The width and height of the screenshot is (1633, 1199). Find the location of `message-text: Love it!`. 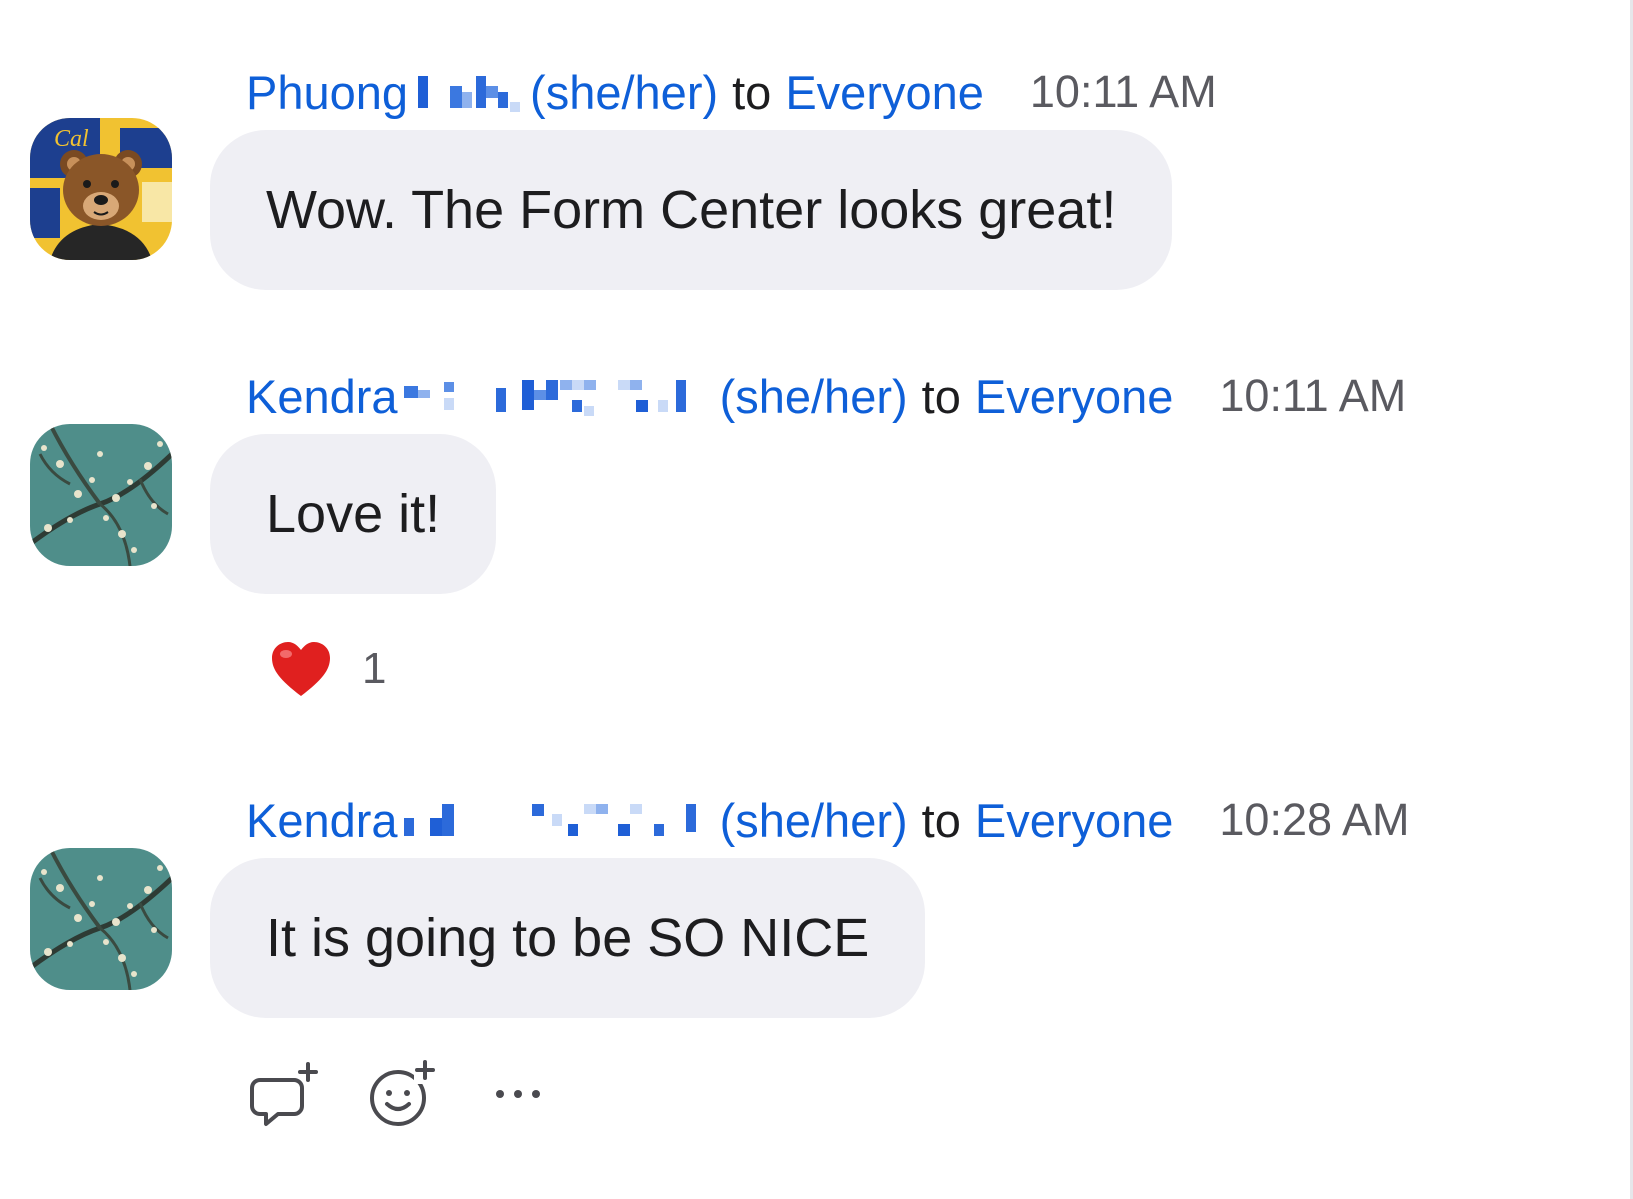

message-text: Love it! is located at coordinates (353, 514).